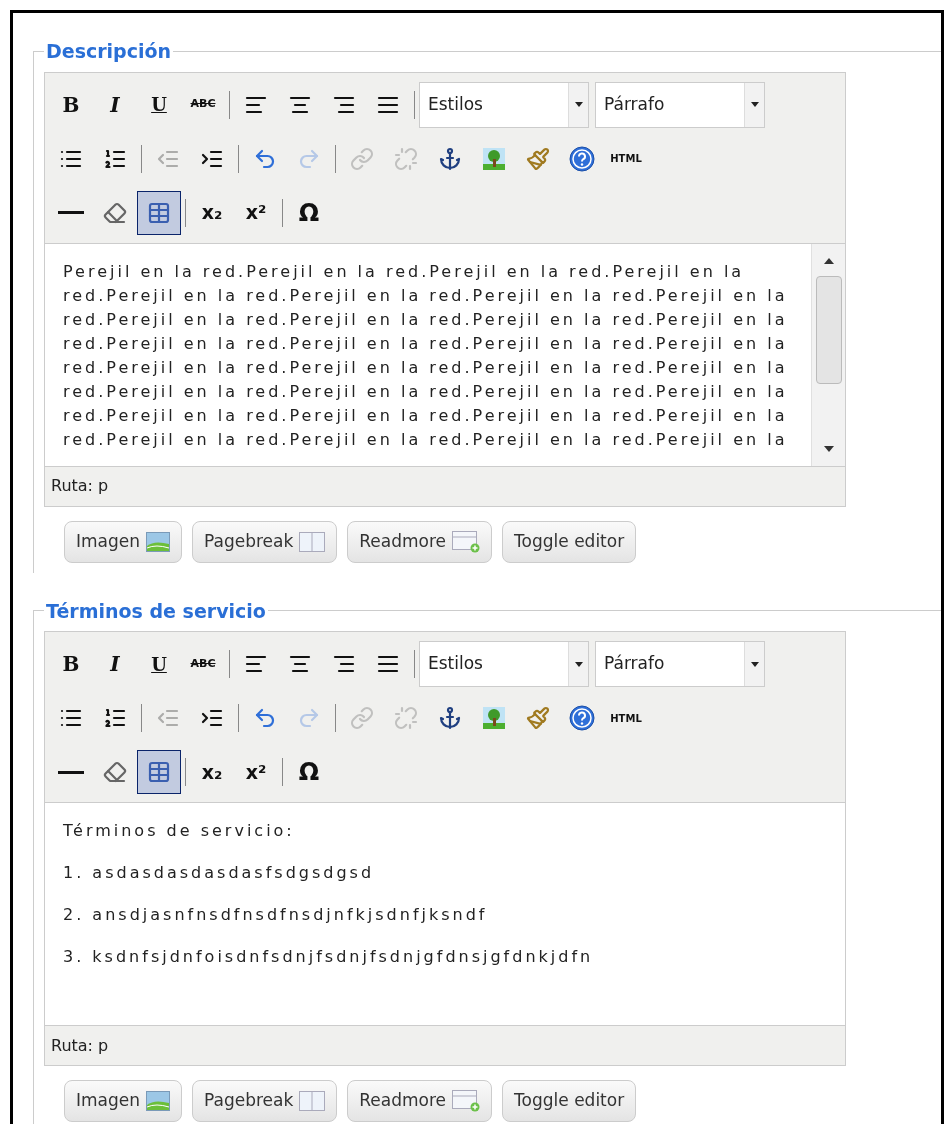 This screenshot has height=1124, width=947. I want to click on editor-paragraph: Términos de servicio:, so click(179, 831).